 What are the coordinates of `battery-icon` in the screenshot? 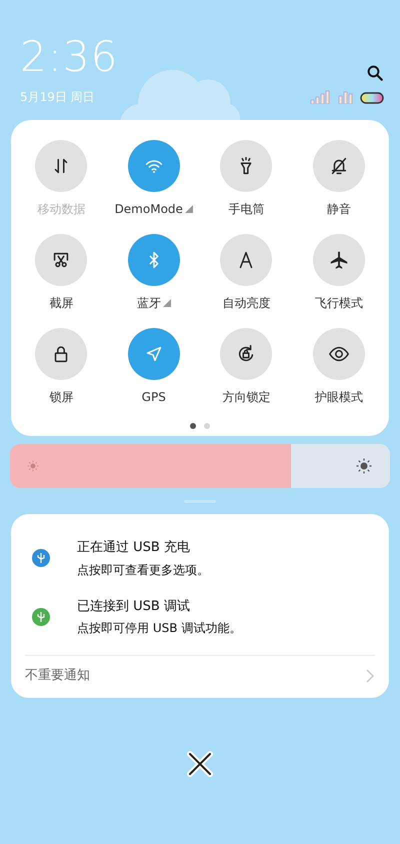 It's located at (372, 98).